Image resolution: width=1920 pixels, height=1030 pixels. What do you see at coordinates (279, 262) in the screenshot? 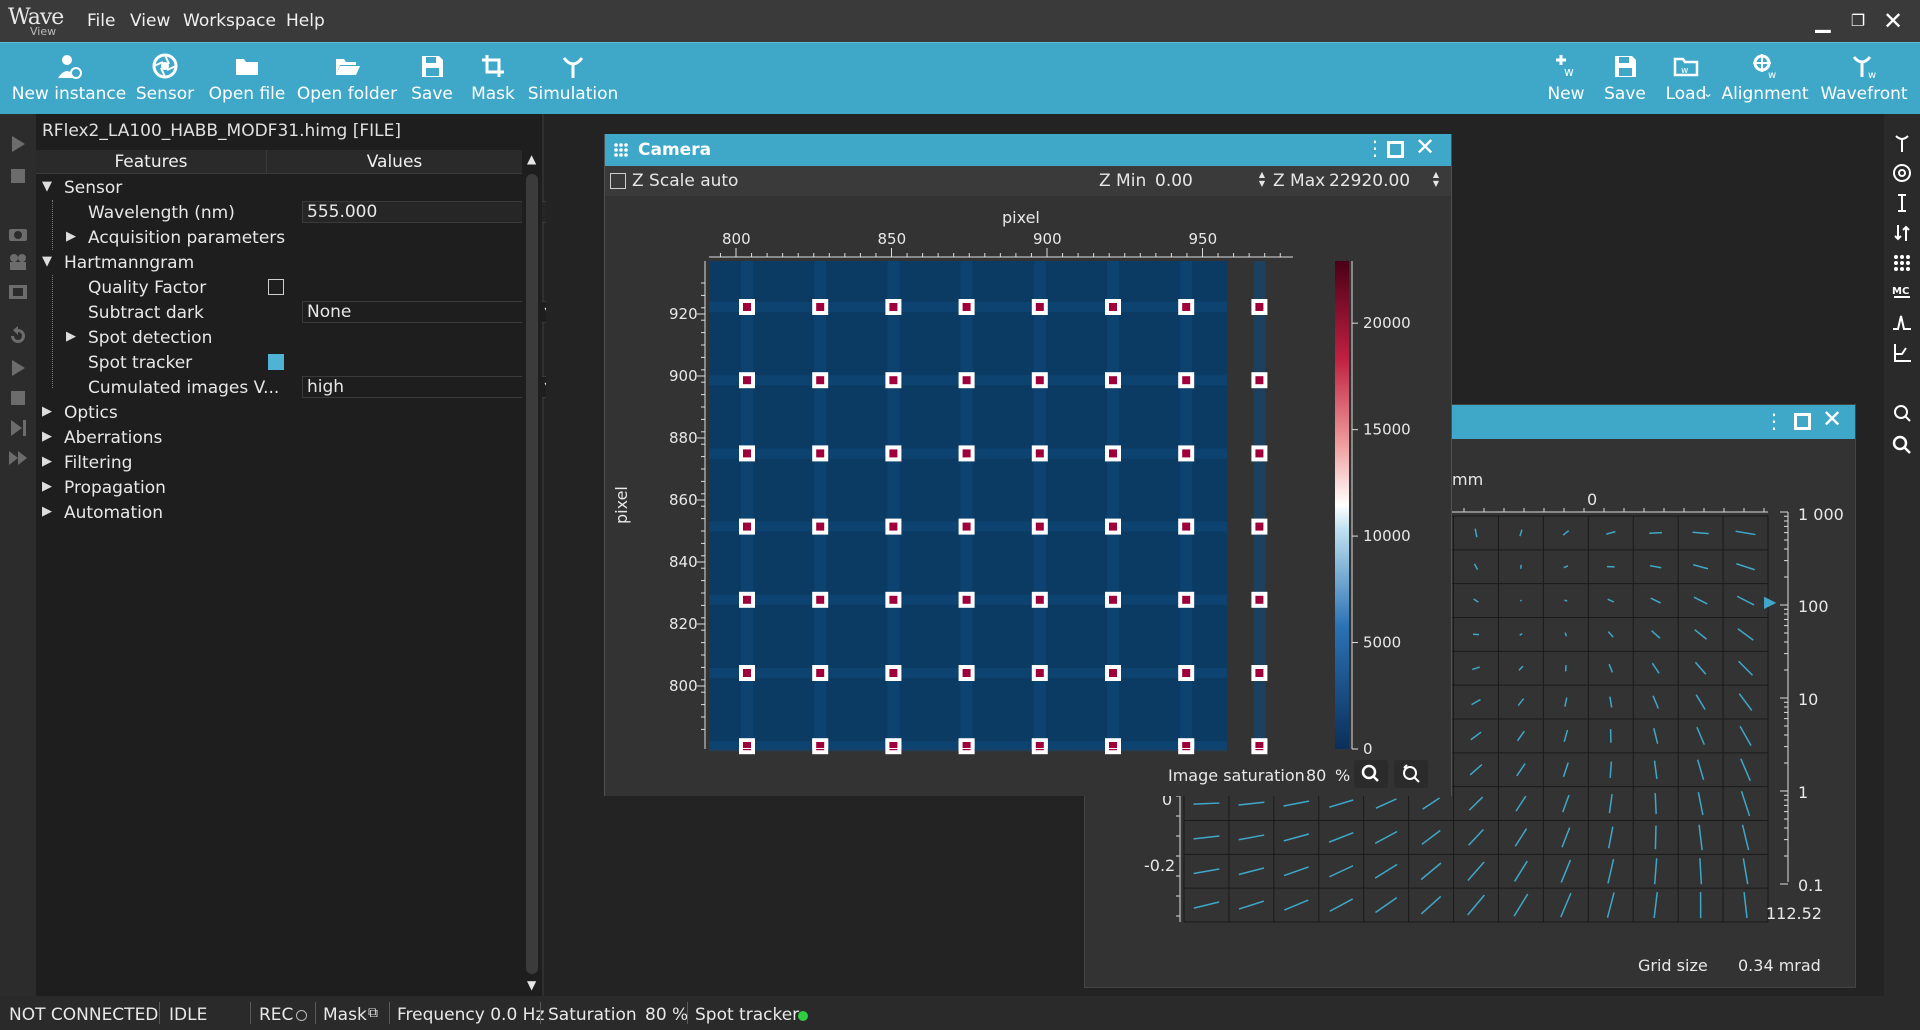
I see `tree-row-hartmanngram: ▼ Hartmanngram` at bounding box center [279, 262].